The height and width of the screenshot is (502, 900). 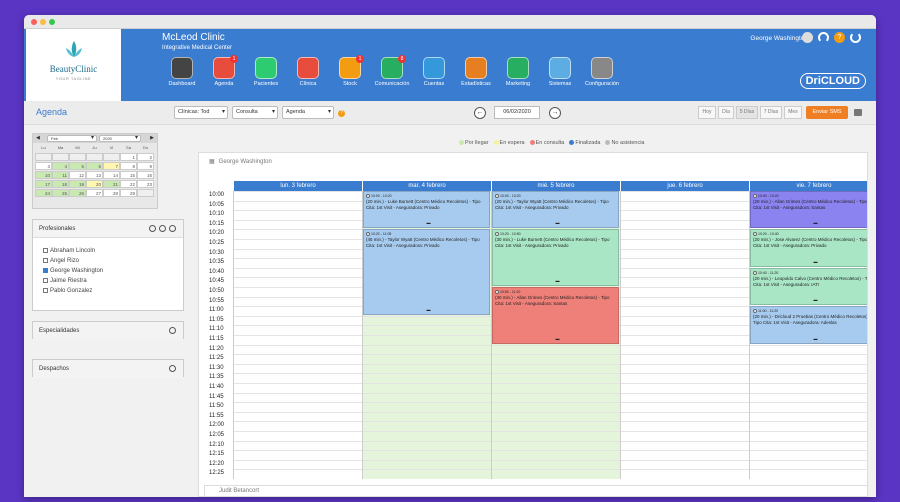 I want to click on nav-item-cuentas: Cuentas, so click(x=434, y=72).